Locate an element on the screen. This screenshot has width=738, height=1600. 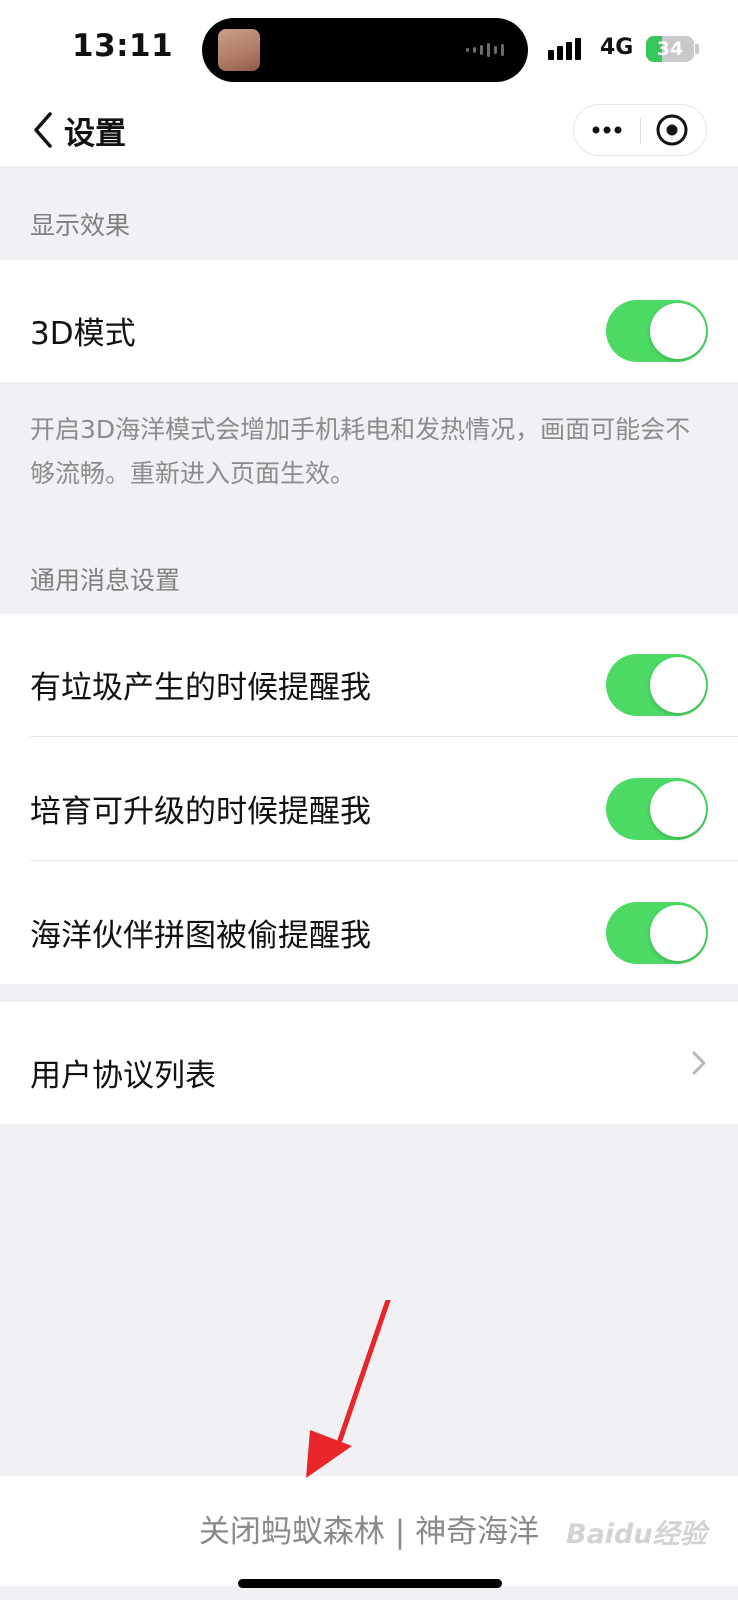
setting-label-3d-mode: 3D模式 is located at coordinates (83, 334).